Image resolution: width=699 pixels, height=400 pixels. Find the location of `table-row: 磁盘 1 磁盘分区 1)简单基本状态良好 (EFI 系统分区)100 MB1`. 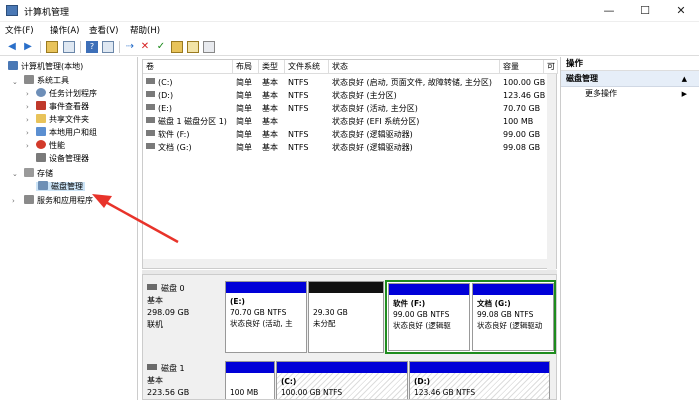

table-row: 磁盘 1 磁盘分区 1)简单基本状态良好 (EFI 系统分区)100 MB1 is located at coordinates (347, 121).